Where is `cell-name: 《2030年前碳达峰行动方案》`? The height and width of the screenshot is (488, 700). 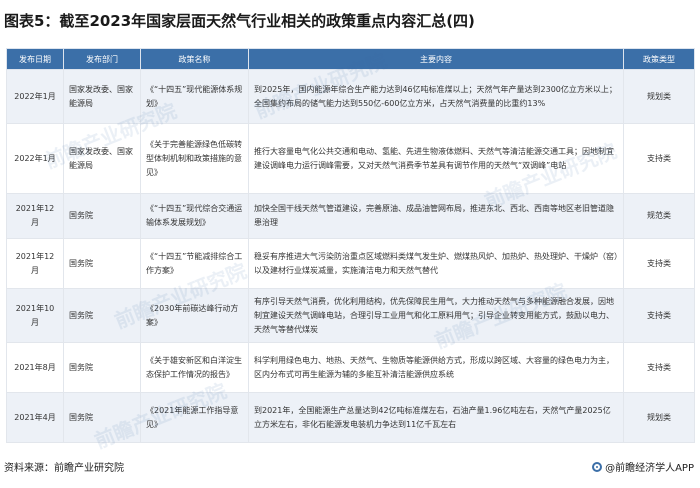 cell-name: 《2030年前碳达峰行动方案》 is located at coordinates (194, 315).